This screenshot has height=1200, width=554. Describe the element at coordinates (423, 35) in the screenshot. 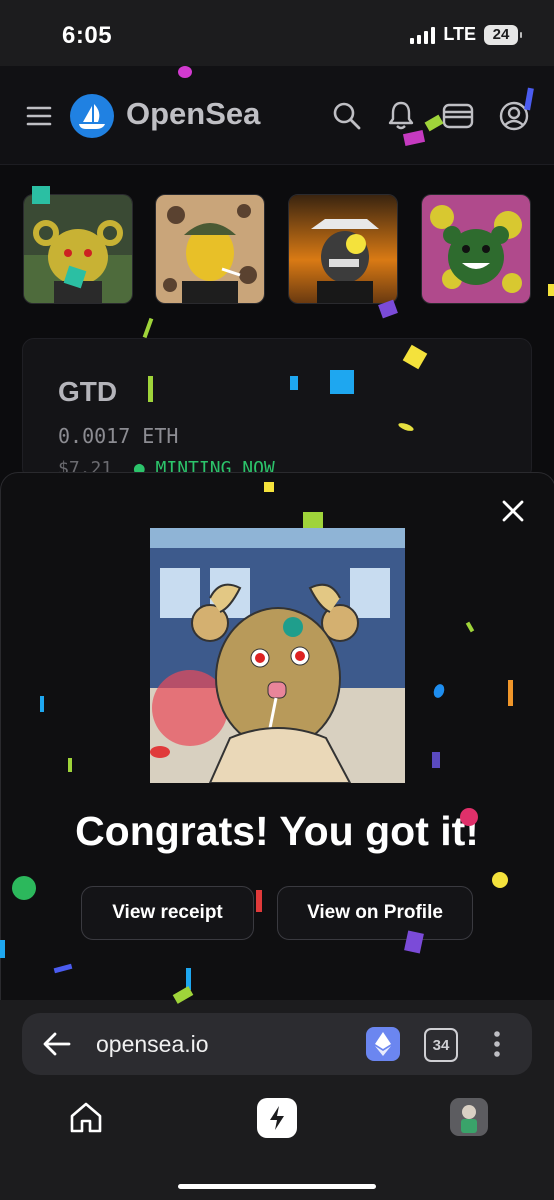

I see `signal-icon` at that location.